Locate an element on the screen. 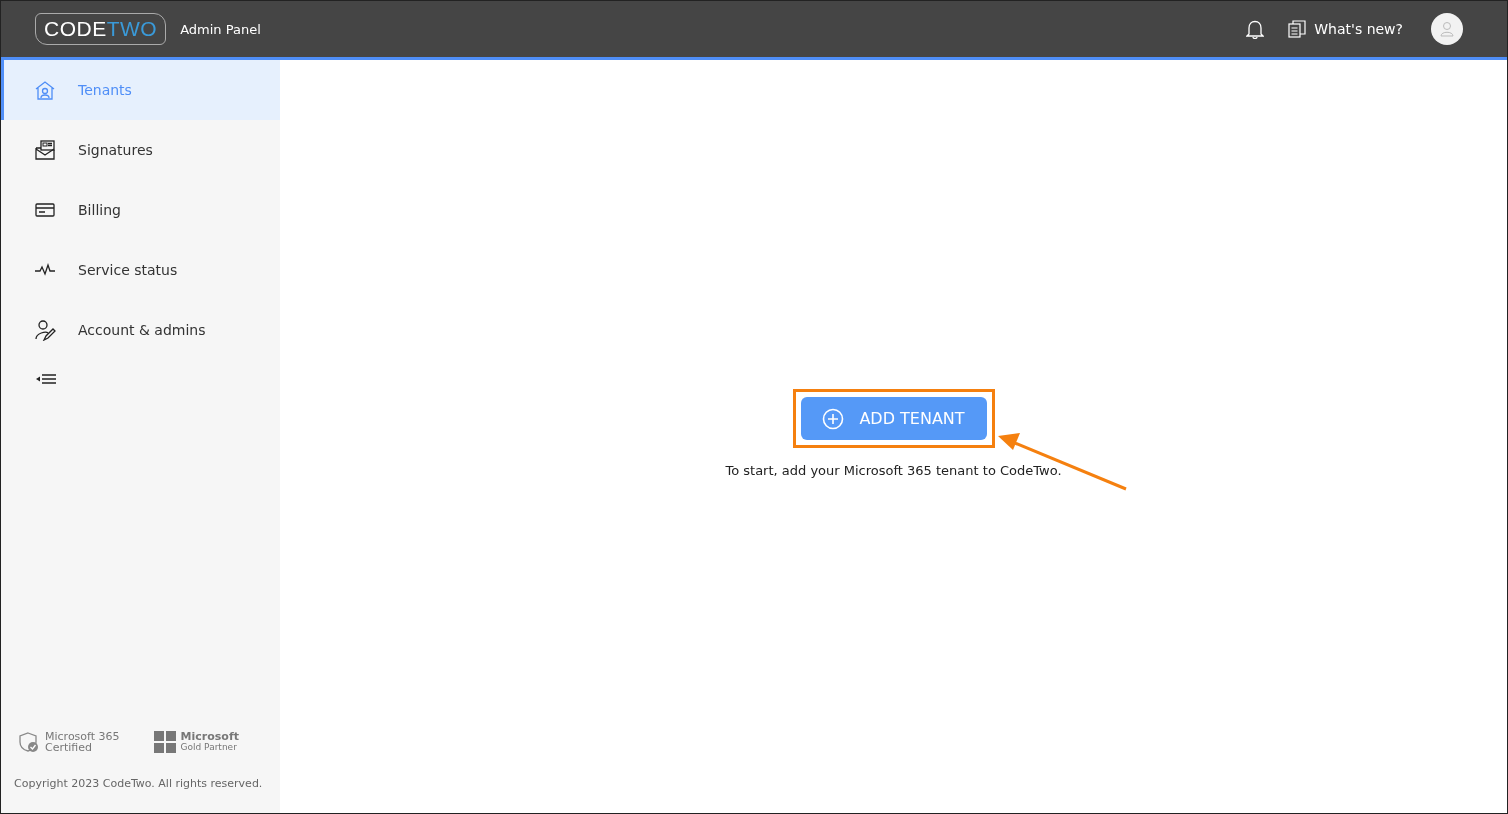 This screenshot has height=814, width=1508. sidebar-item: Service status is located at coordinates (140, 270).